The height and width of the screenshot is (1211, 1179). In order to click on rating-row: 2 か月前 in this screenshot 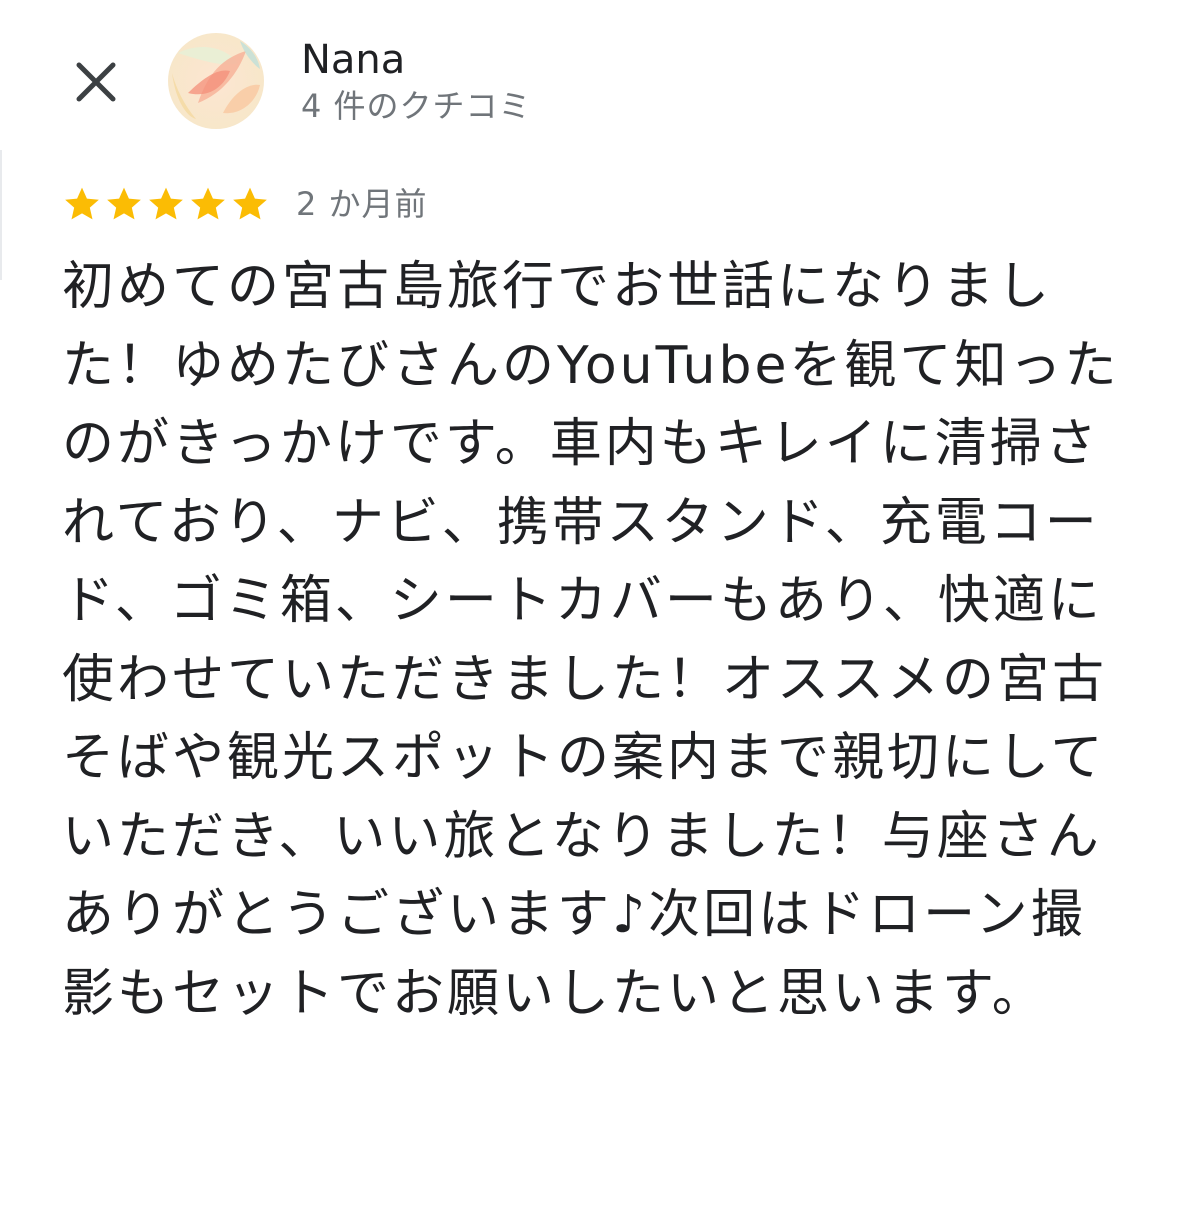, I will do `click(245, 204)`.